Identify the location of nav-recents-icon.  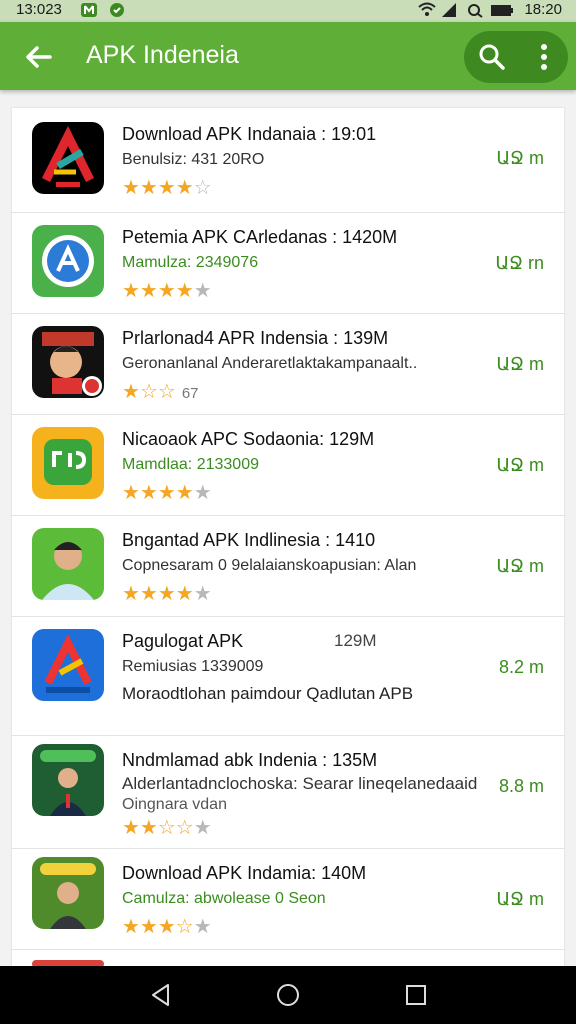
(416, 995).